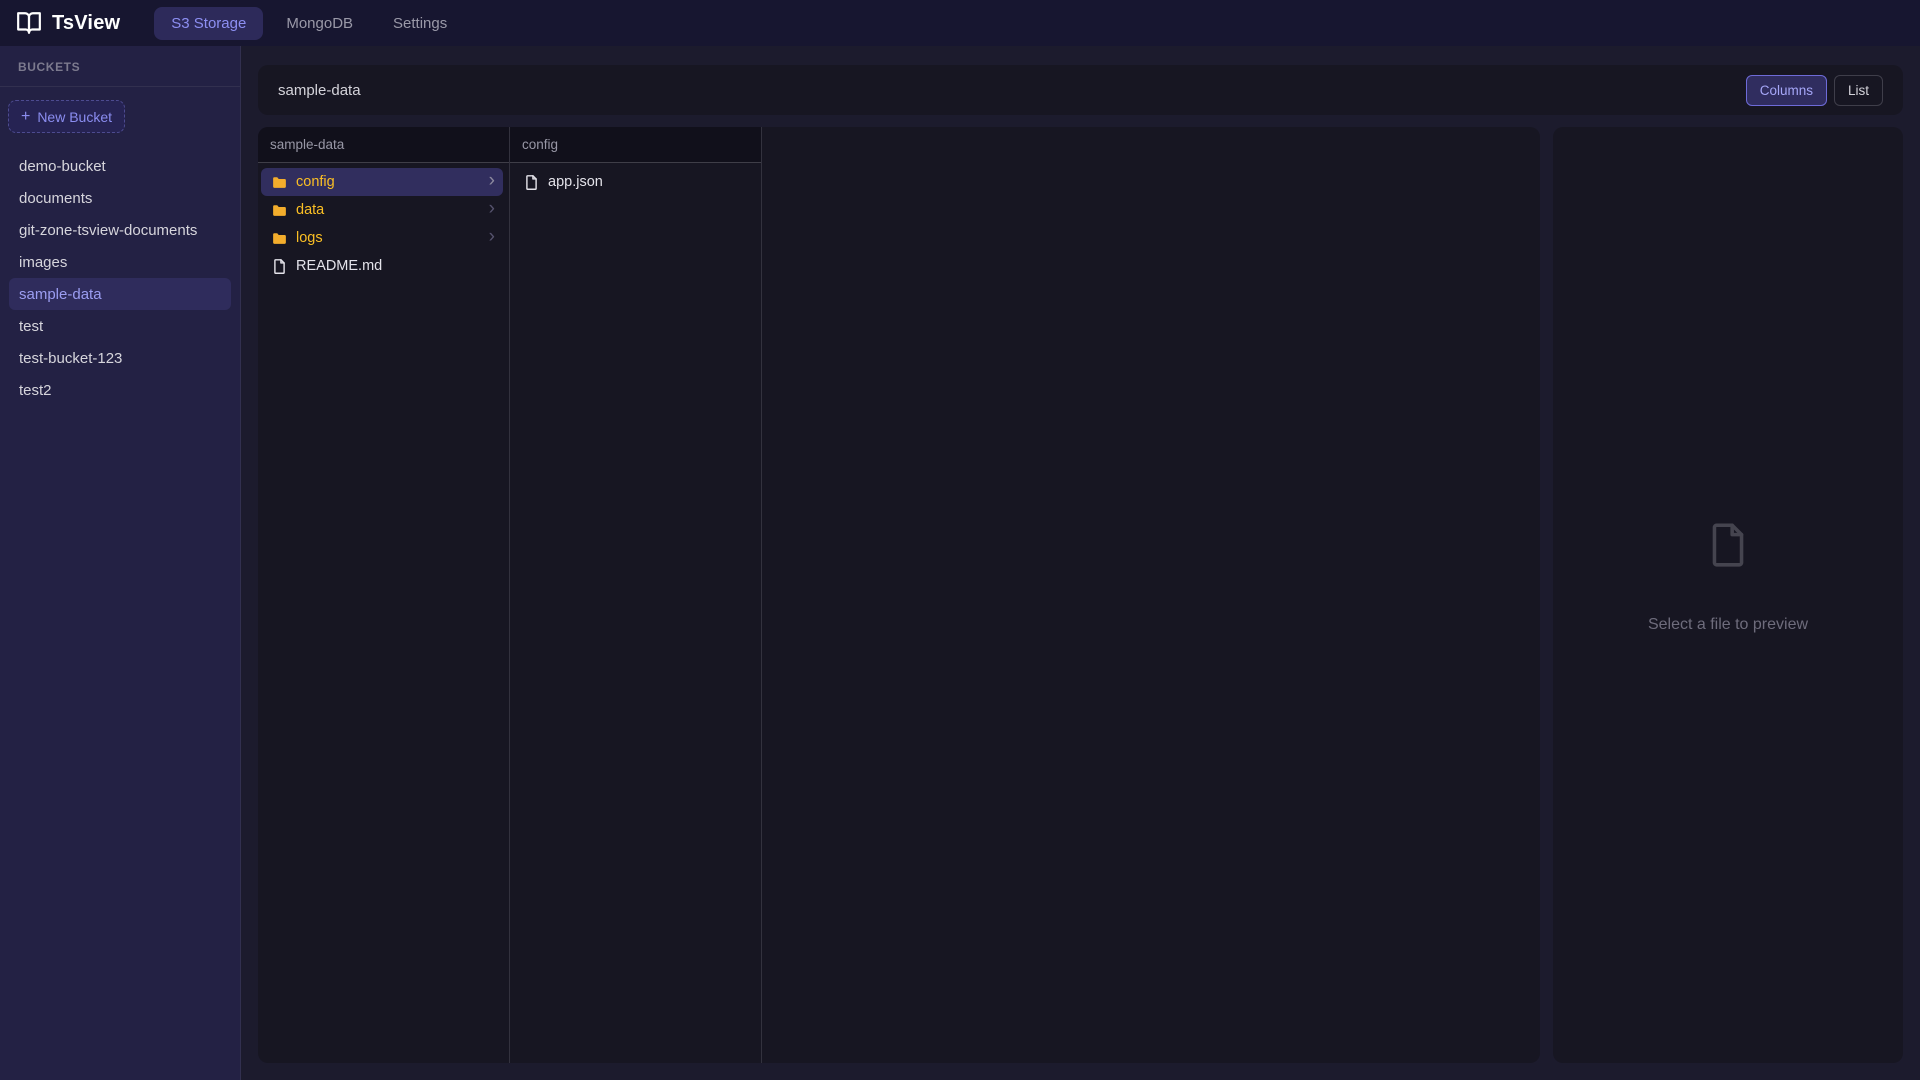 This screenshot has width=1920, height=1080. What do you see at coordinates (75, 116) in the screenshot?
I see `new-bucket-label: New Bucket` at bounding box center [75, 116].